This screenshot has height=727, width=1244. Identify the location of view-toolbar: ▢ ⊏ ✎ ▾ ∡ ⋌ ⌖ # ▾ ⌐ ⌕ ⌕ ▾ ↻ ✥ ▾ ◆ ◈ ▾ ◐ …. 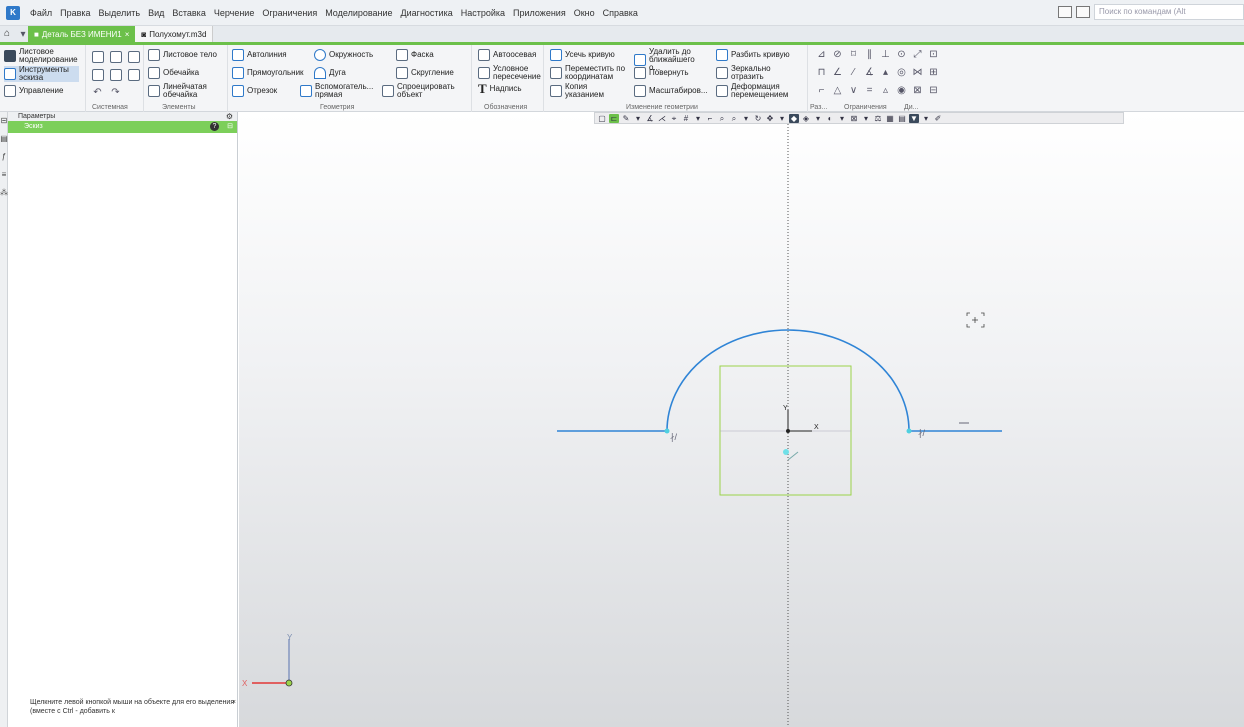
(859, 118).